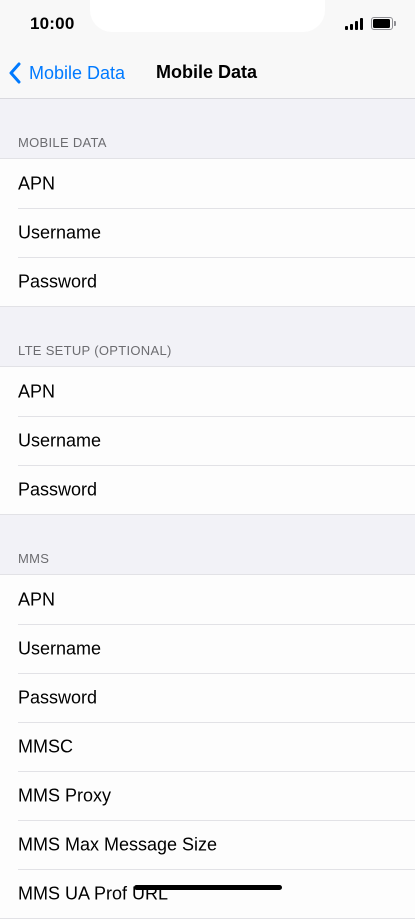  What do you see at coordinates (118, 844) in the screenshot?
I see `field-label: MMS Max Message Size` at bounding box center [118, 844].